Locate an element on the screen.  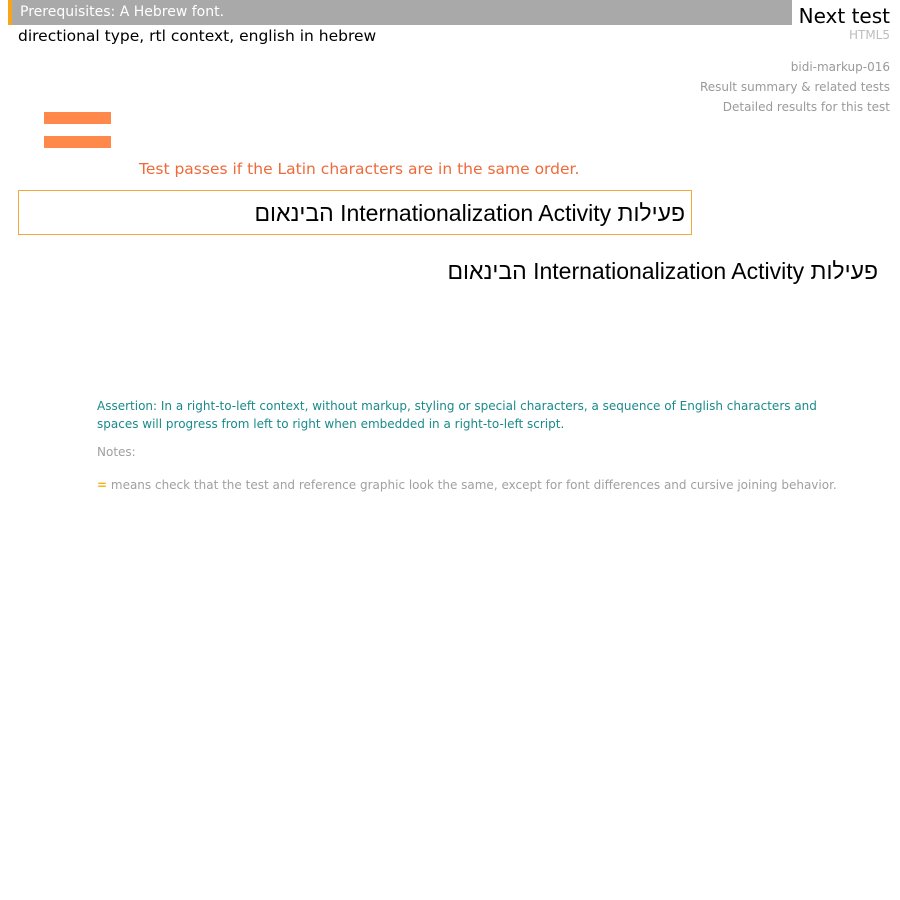
notes-label: Notes: is located at coordinates (116, 452).